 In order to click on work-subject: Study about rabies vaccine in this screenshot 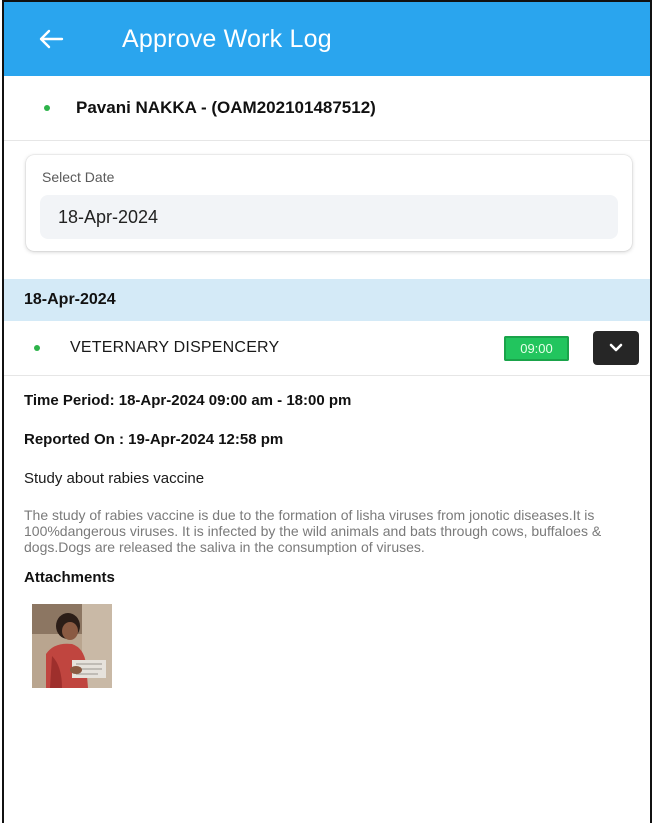, I will do `click(114, 478)`.